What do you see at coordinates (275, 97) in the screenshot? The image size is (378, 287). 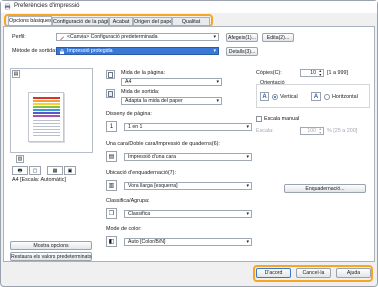 I see `portrait-radio` at bounding box center [275, 97].